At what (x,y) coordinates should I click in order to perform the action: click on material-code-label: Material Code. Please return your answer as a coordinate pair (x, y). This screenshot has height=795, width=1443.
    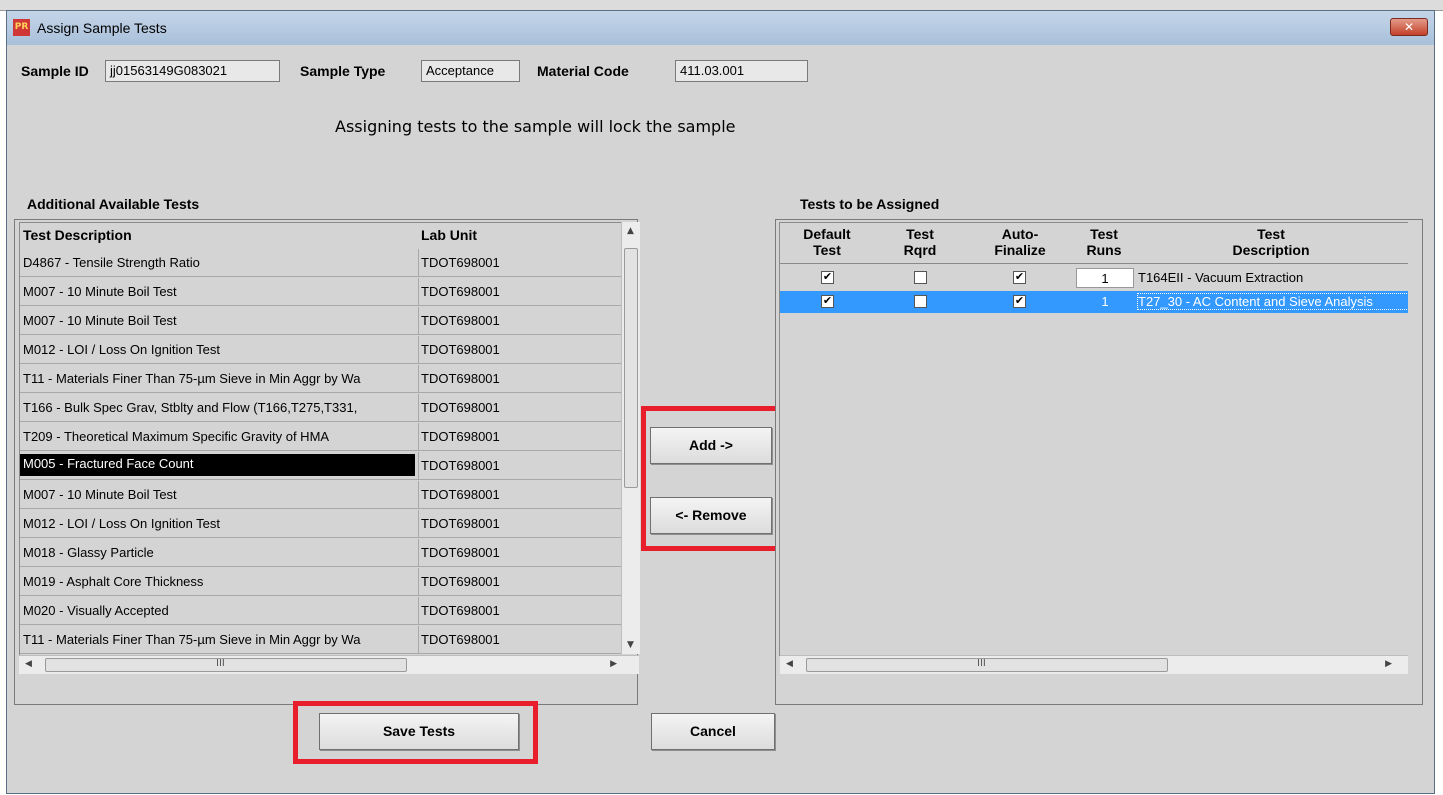
    Looking at the image, I should click on (583, 71).